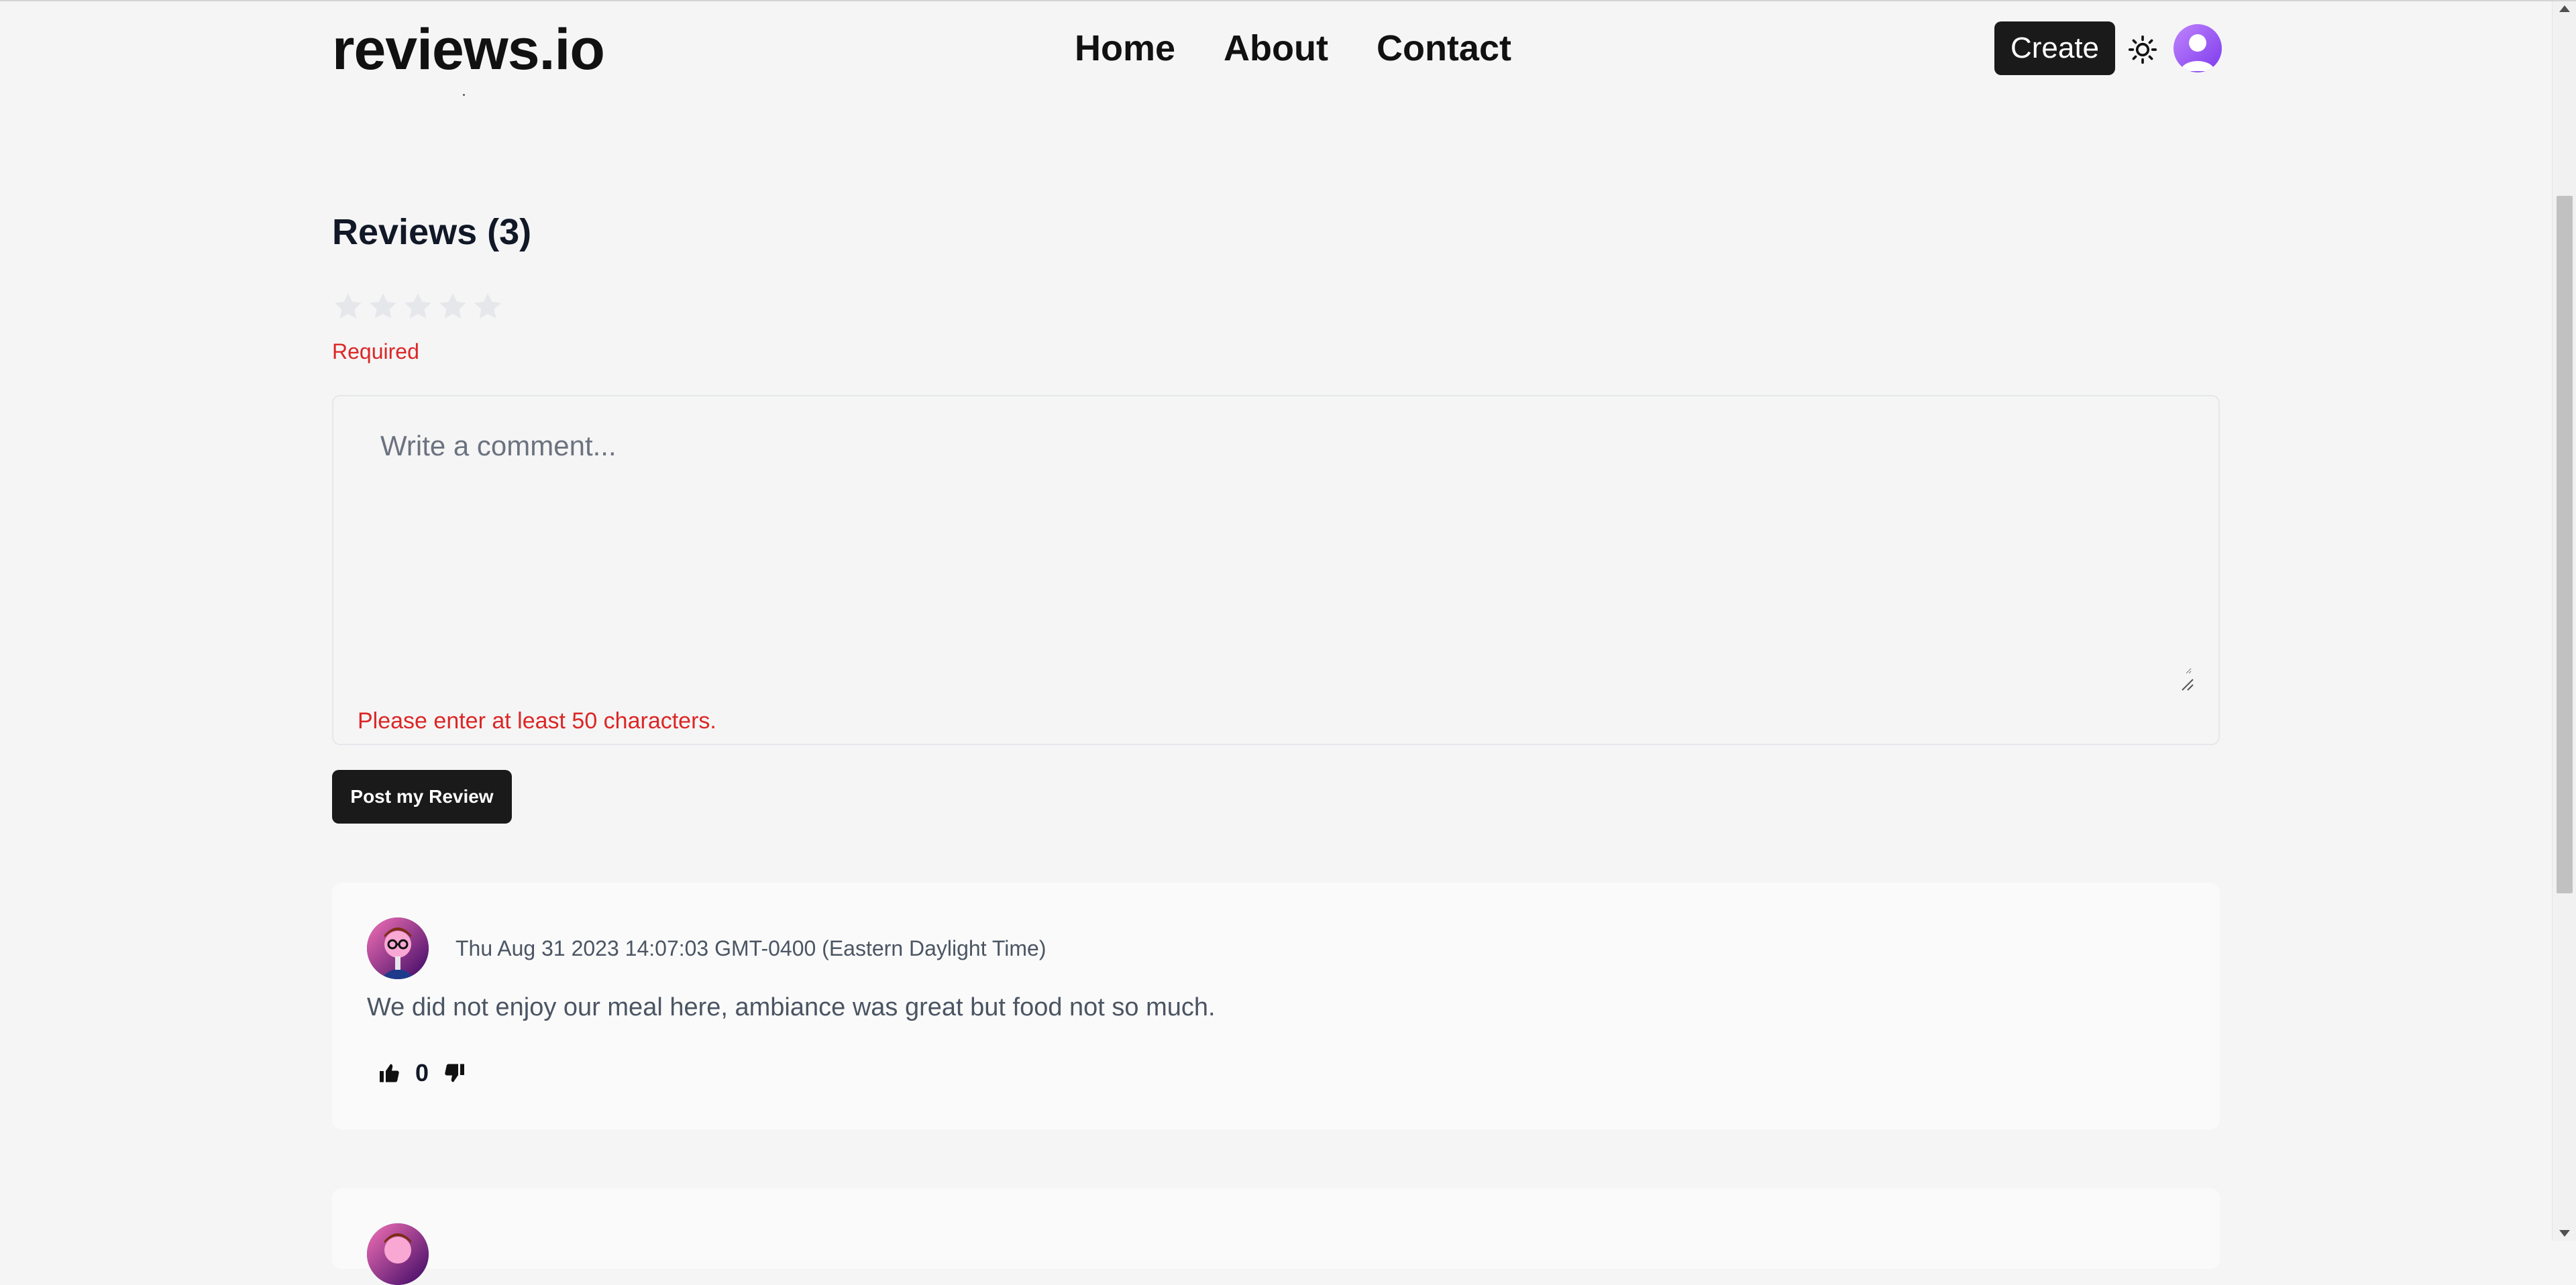  I want to click on nav-contact: Contact, so click(1444, 48).